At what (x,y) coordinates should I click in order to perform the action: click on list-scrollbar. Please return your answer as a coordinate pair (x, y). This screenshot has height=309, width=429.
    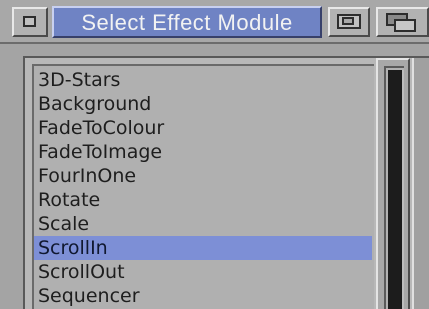
    Looking at the image, I should click on (393, 183).